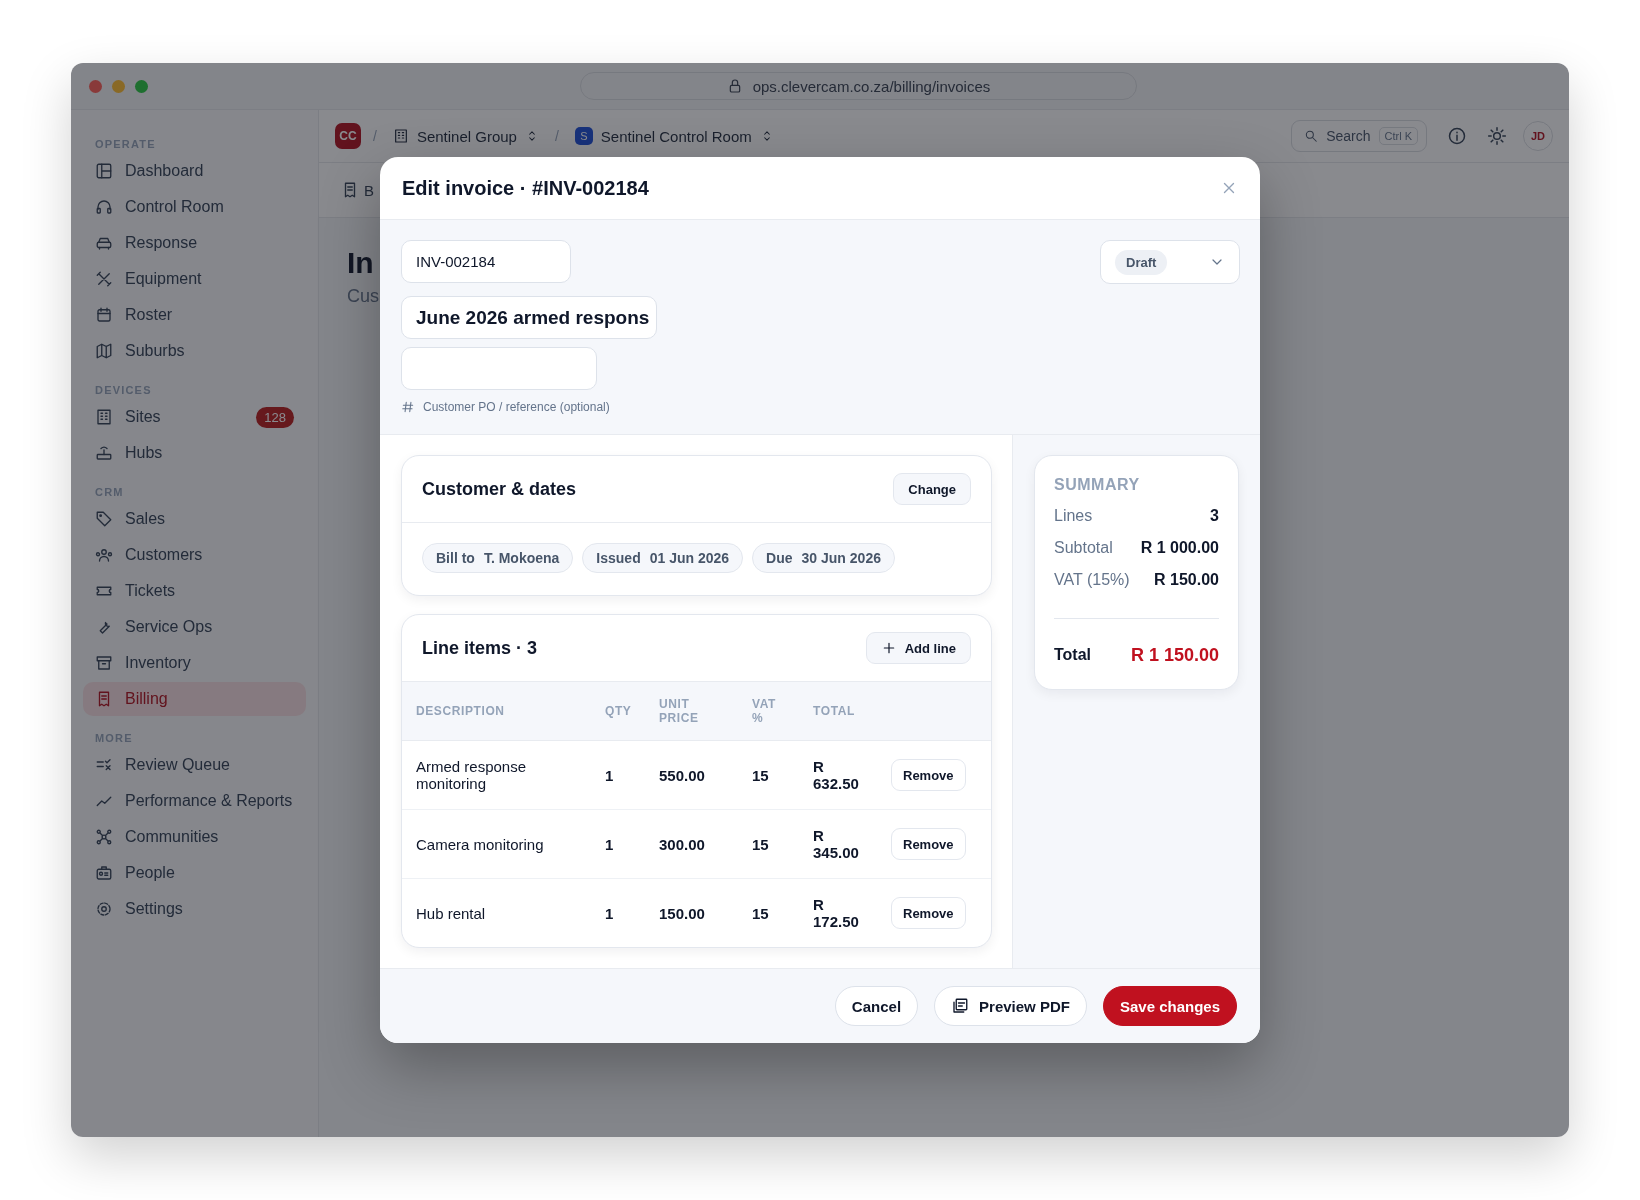 This screenshot has width=1640, height=1200. Describe the element at coordinates (682, 913) in the screenshot. I see `table-cell-text: 150.00` at that location.